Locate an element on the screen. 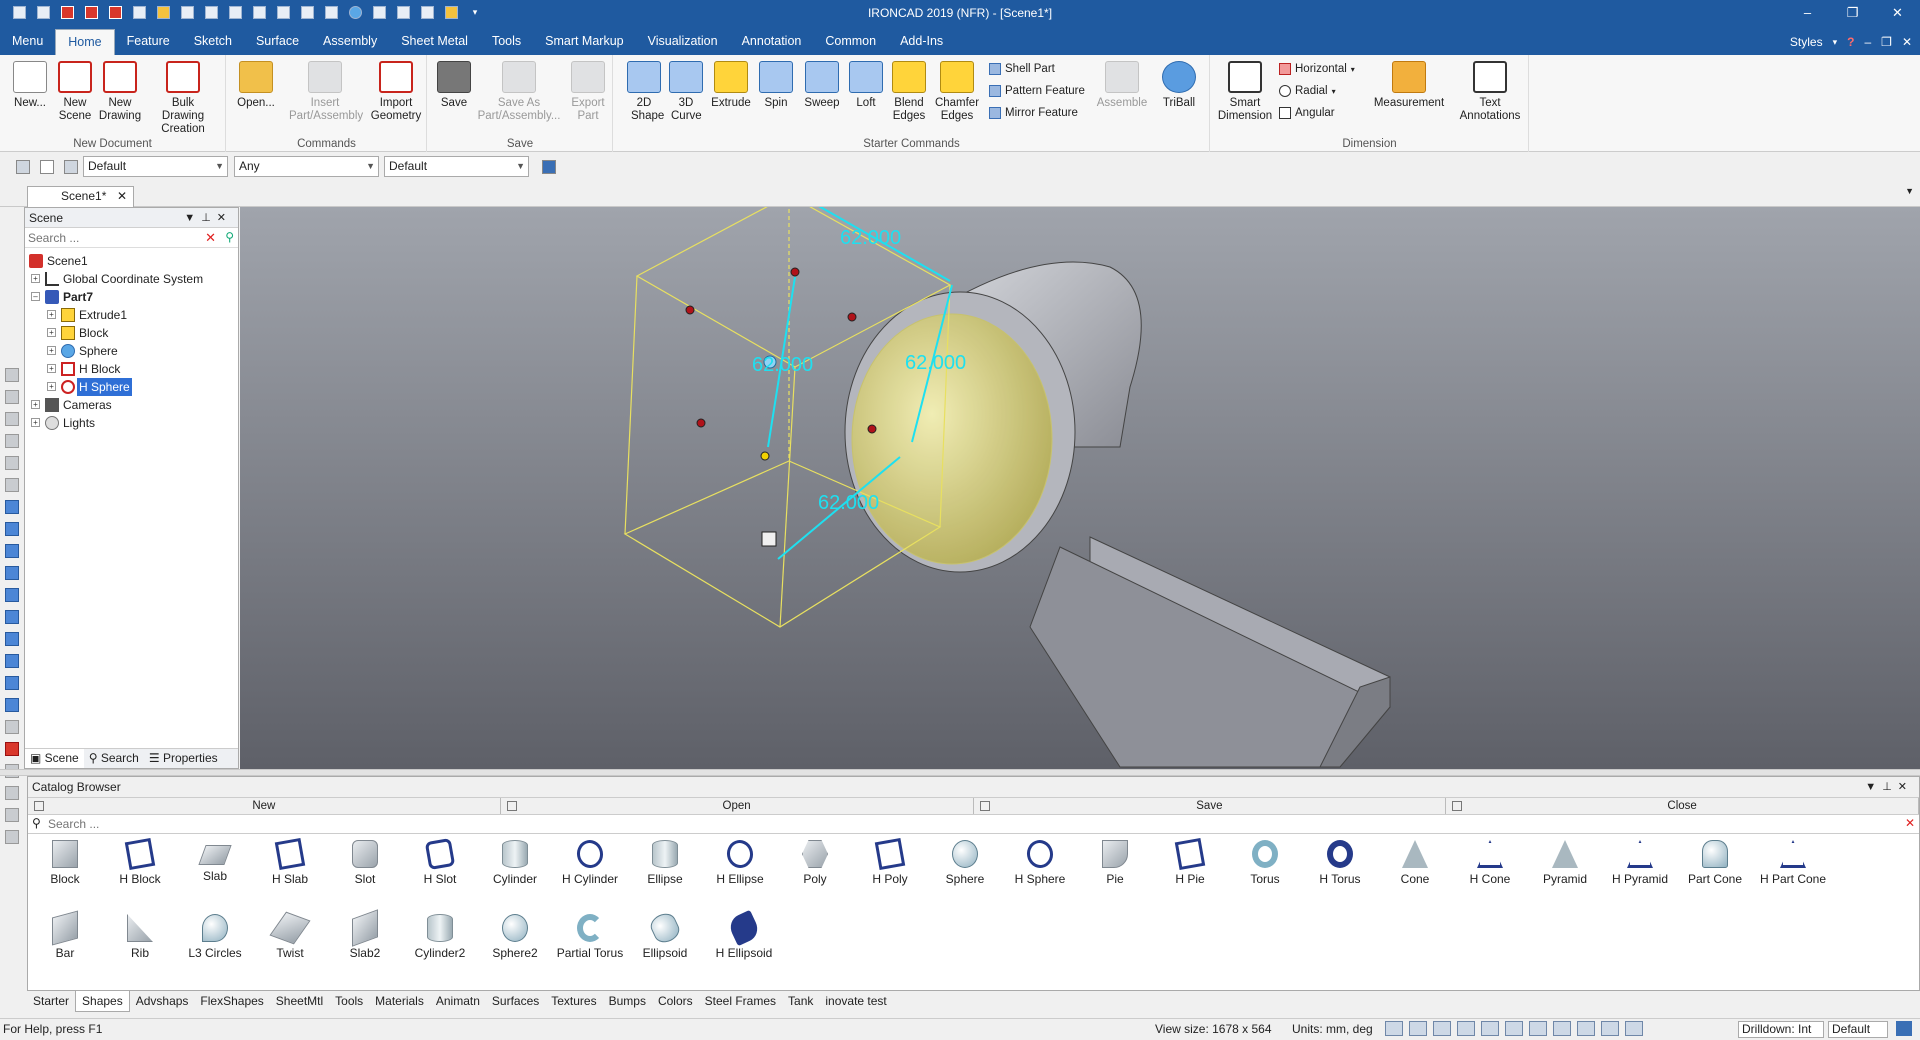 The width and height of the screenshot is (1920, 1040). view-left-icon is located at coordinates (12, 551).